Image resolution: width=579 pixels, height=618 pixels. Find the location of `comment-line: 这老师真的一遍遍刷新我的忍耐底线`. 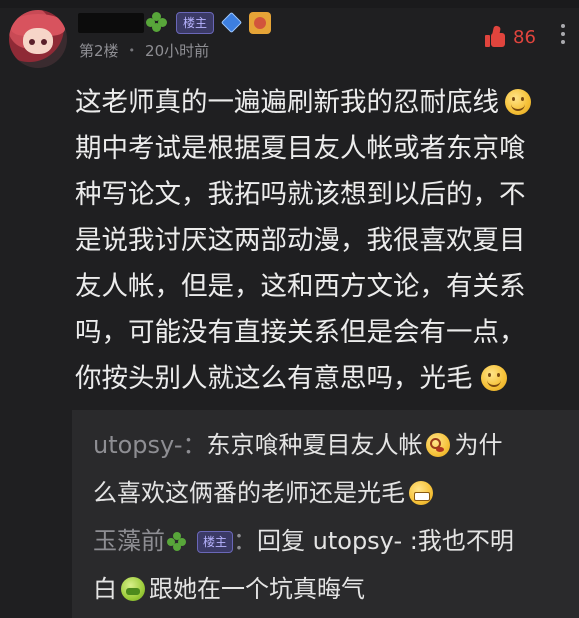

comment-line: 这老师真的一遍遍刷新我的忍耐底线 is located at coordinates (327, 103).